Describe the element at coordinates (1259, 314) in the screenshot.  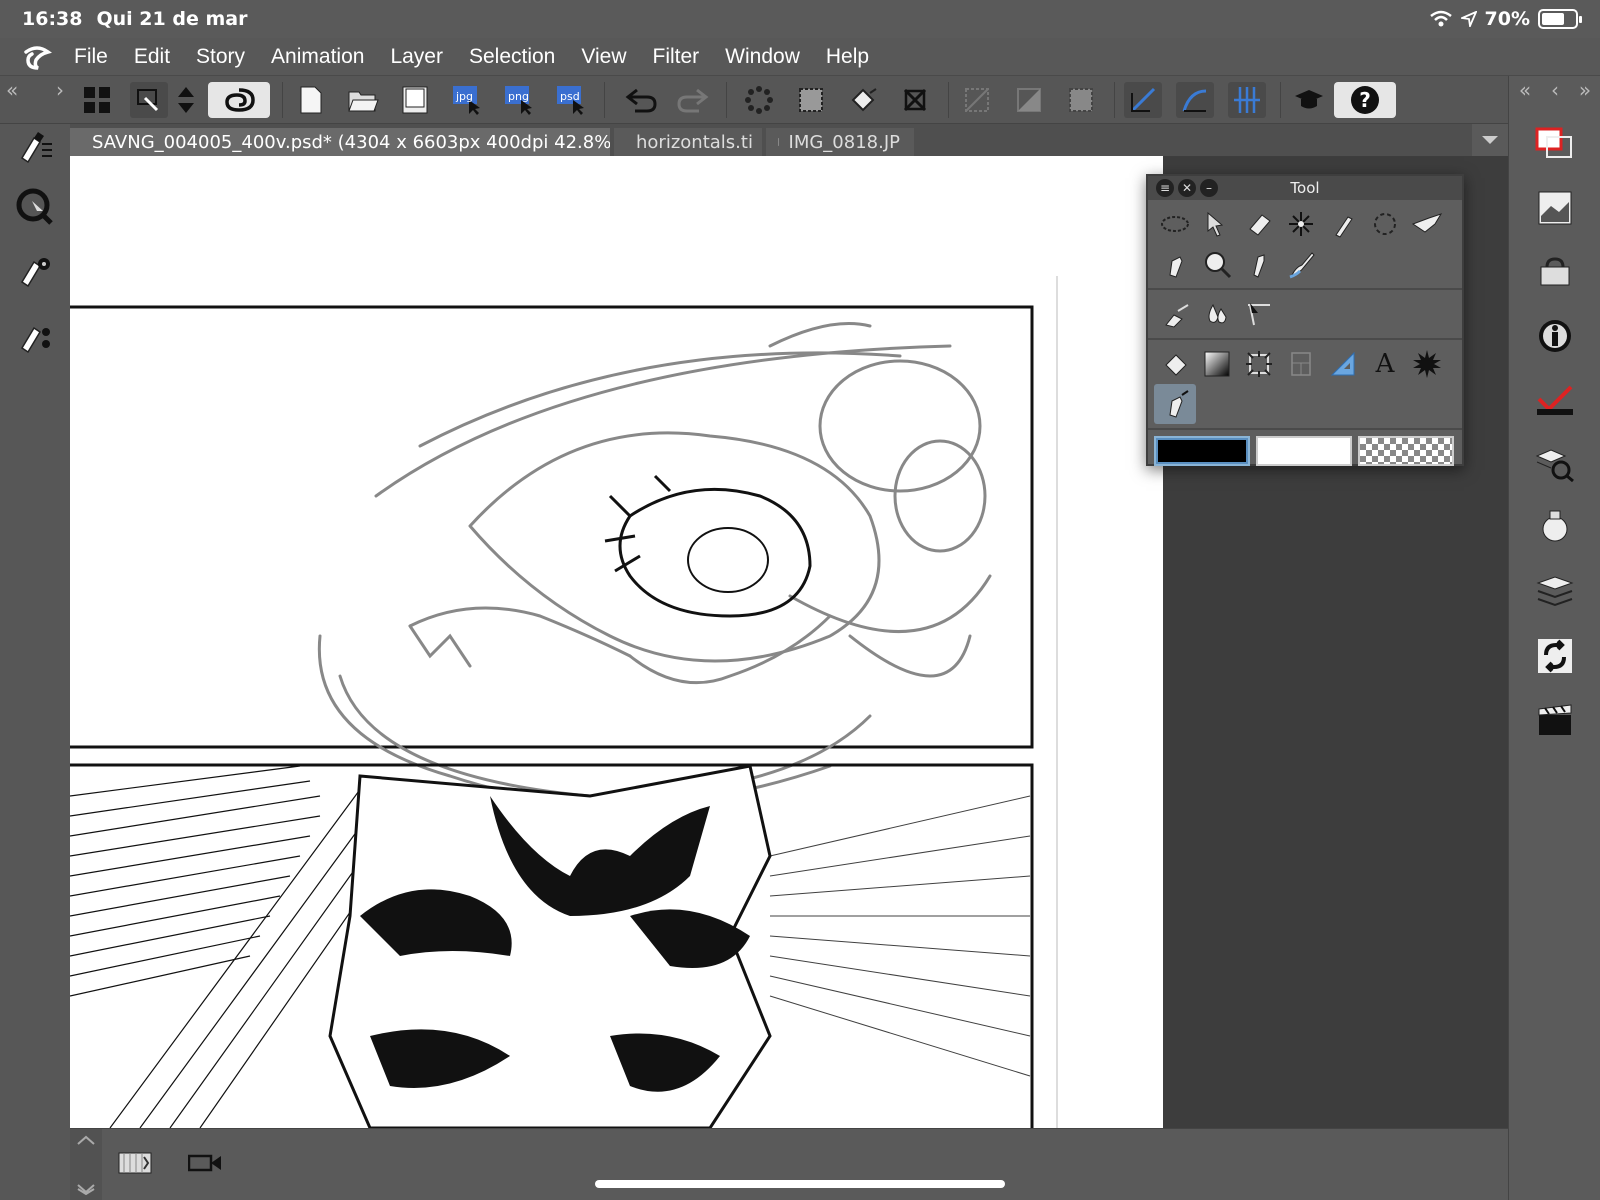
I see `line-correction-icon` at that location.